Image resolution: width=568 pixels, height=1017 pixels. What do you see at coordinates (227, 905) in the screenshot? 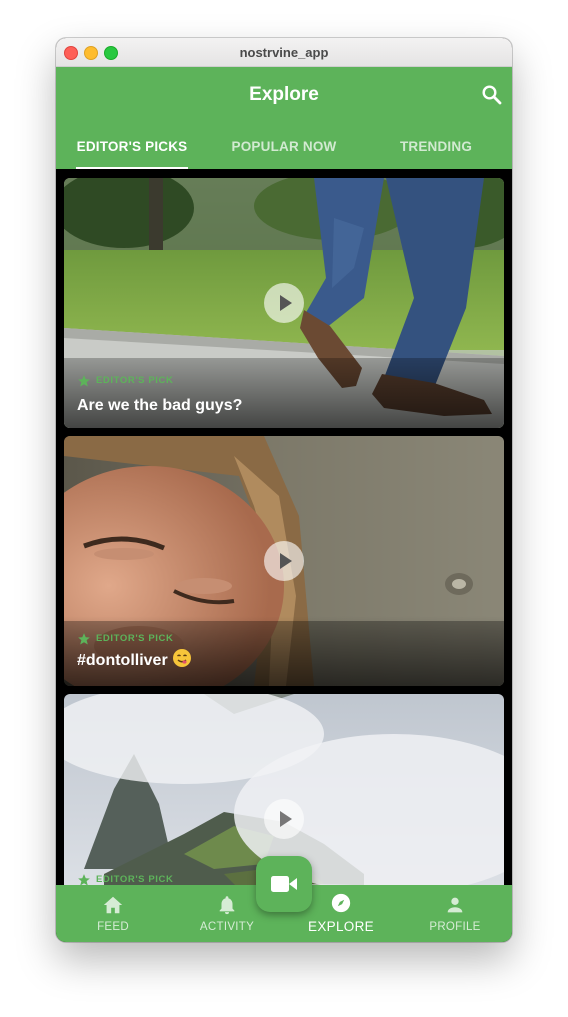
I see `bell-icon` at bounding box center [227, 905].